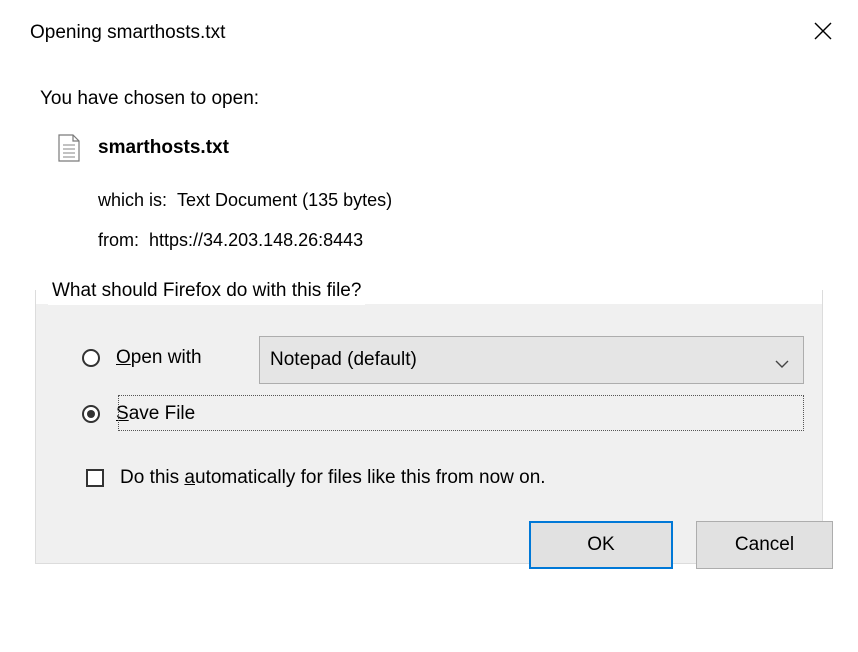 Image resolution: width=858 pixels, height=652 pixels. Describe the element at coordinates (429, 33) in the screenshot. I see `title-bar: Opening smarthosts.txt` at that location.